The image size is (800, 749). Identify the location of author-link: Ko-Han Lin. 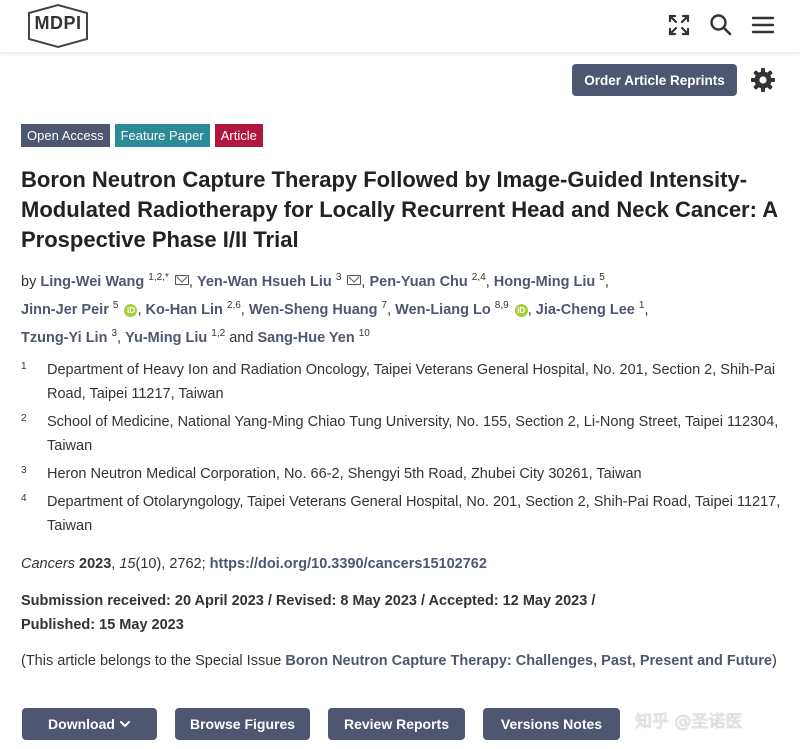
(184, 310).